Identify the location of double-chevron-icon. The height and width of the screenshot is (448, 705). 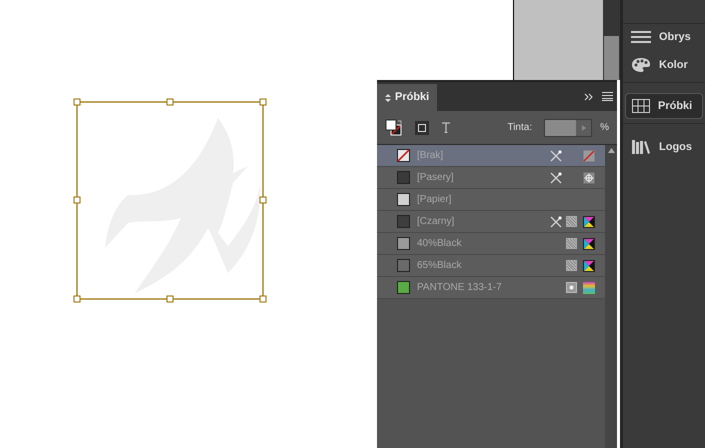
(589, 96).